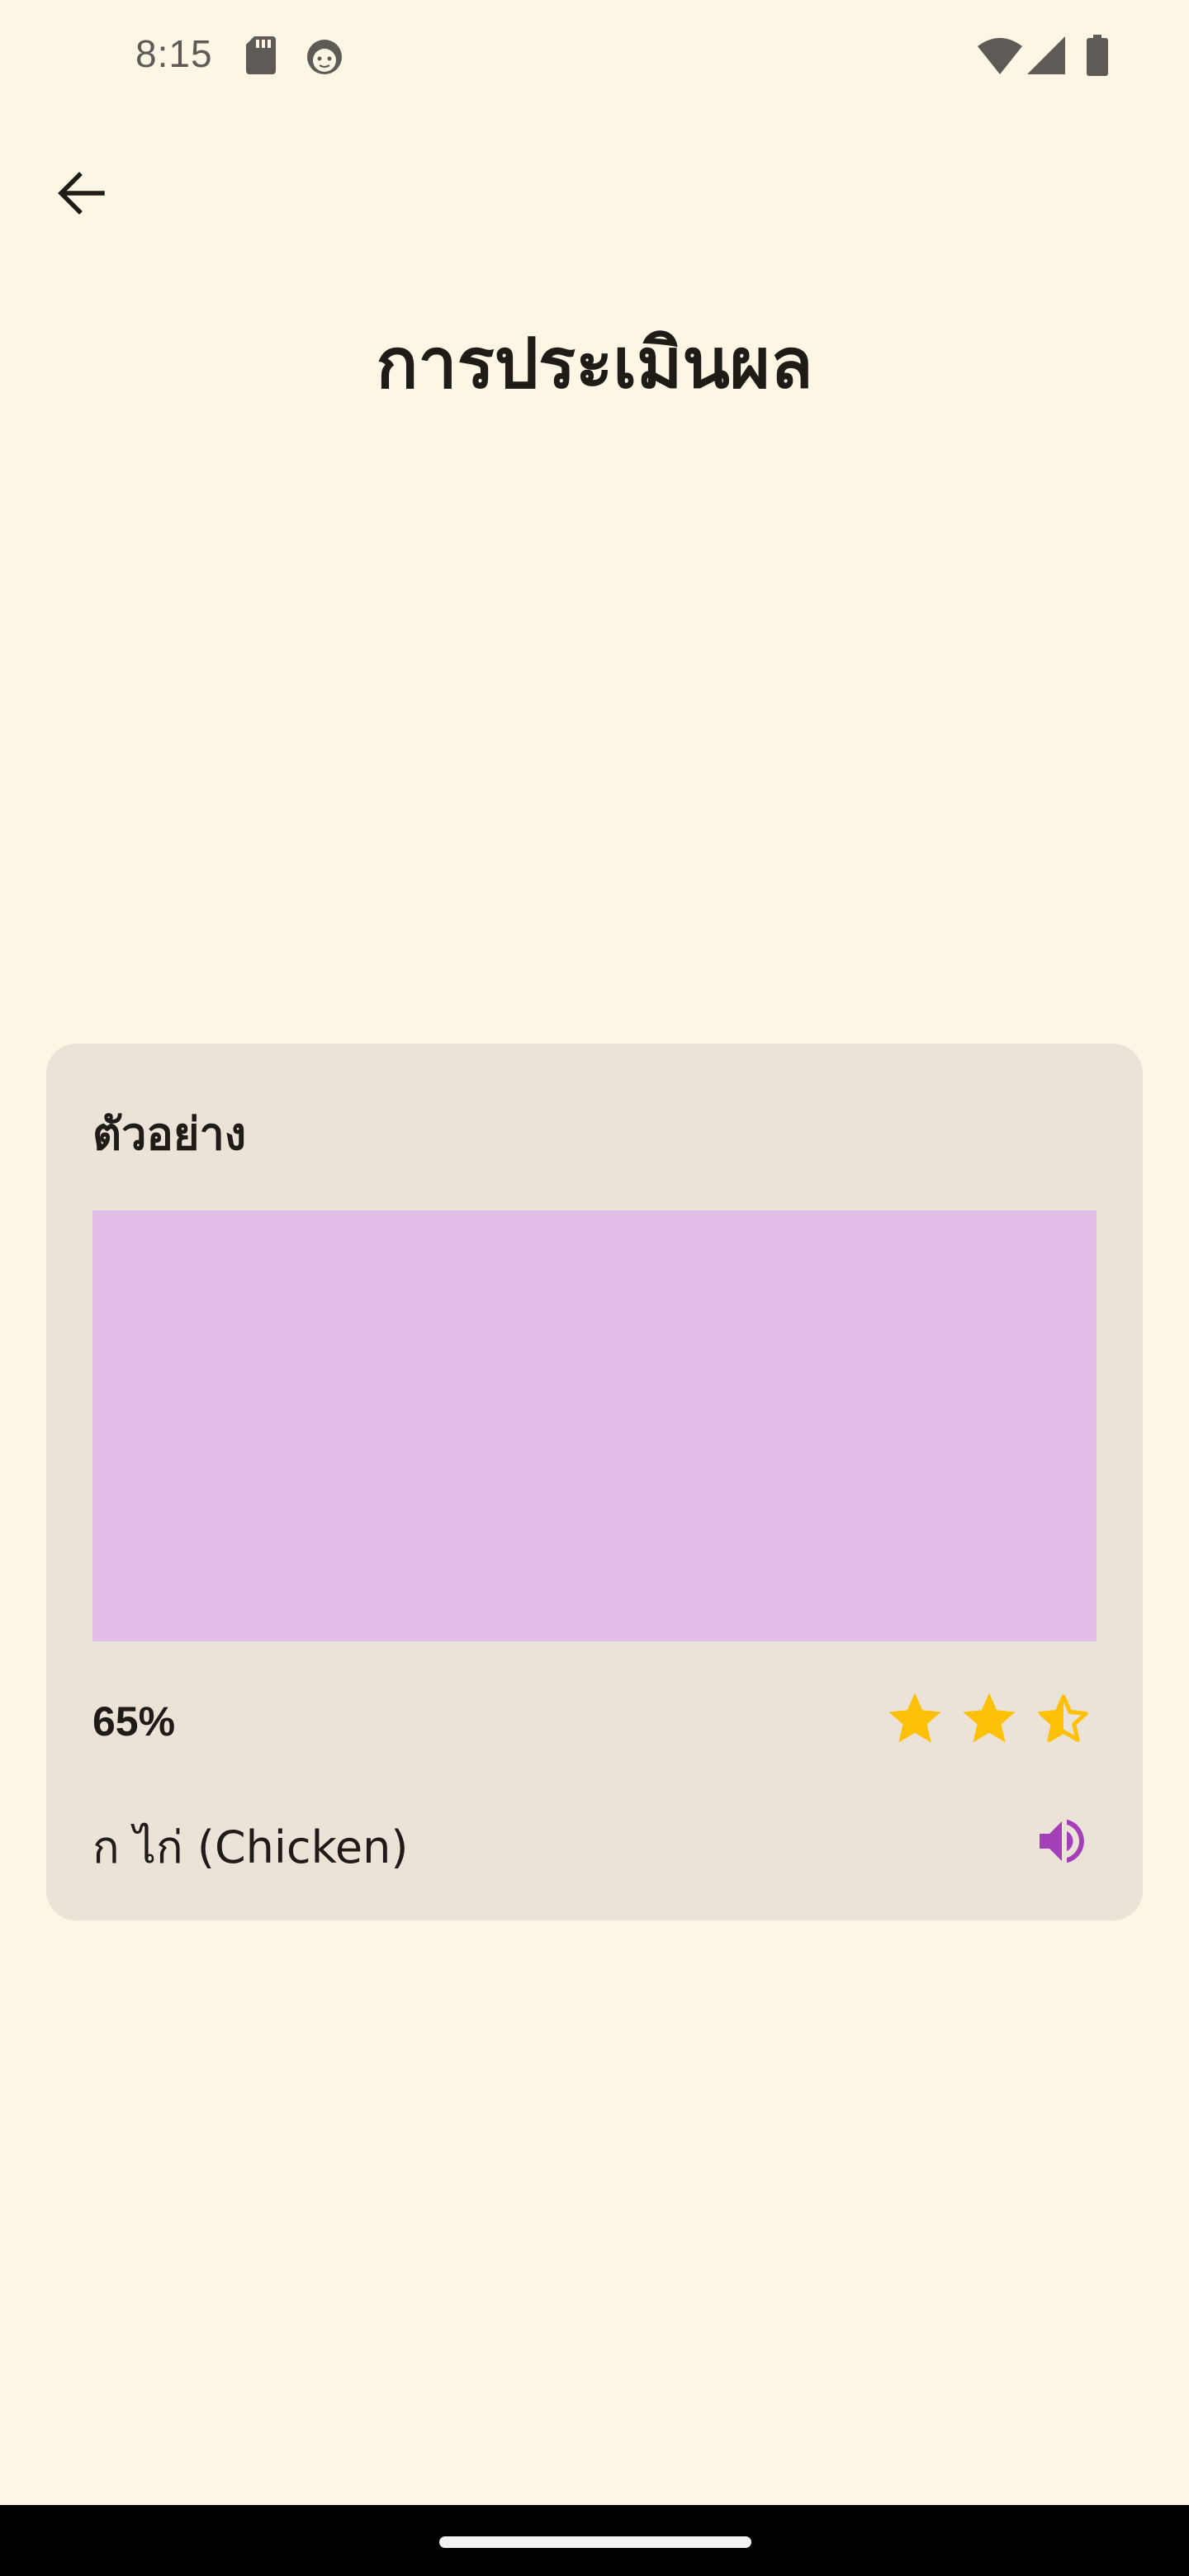  I want to click on star-rating, so click(994, 1722).